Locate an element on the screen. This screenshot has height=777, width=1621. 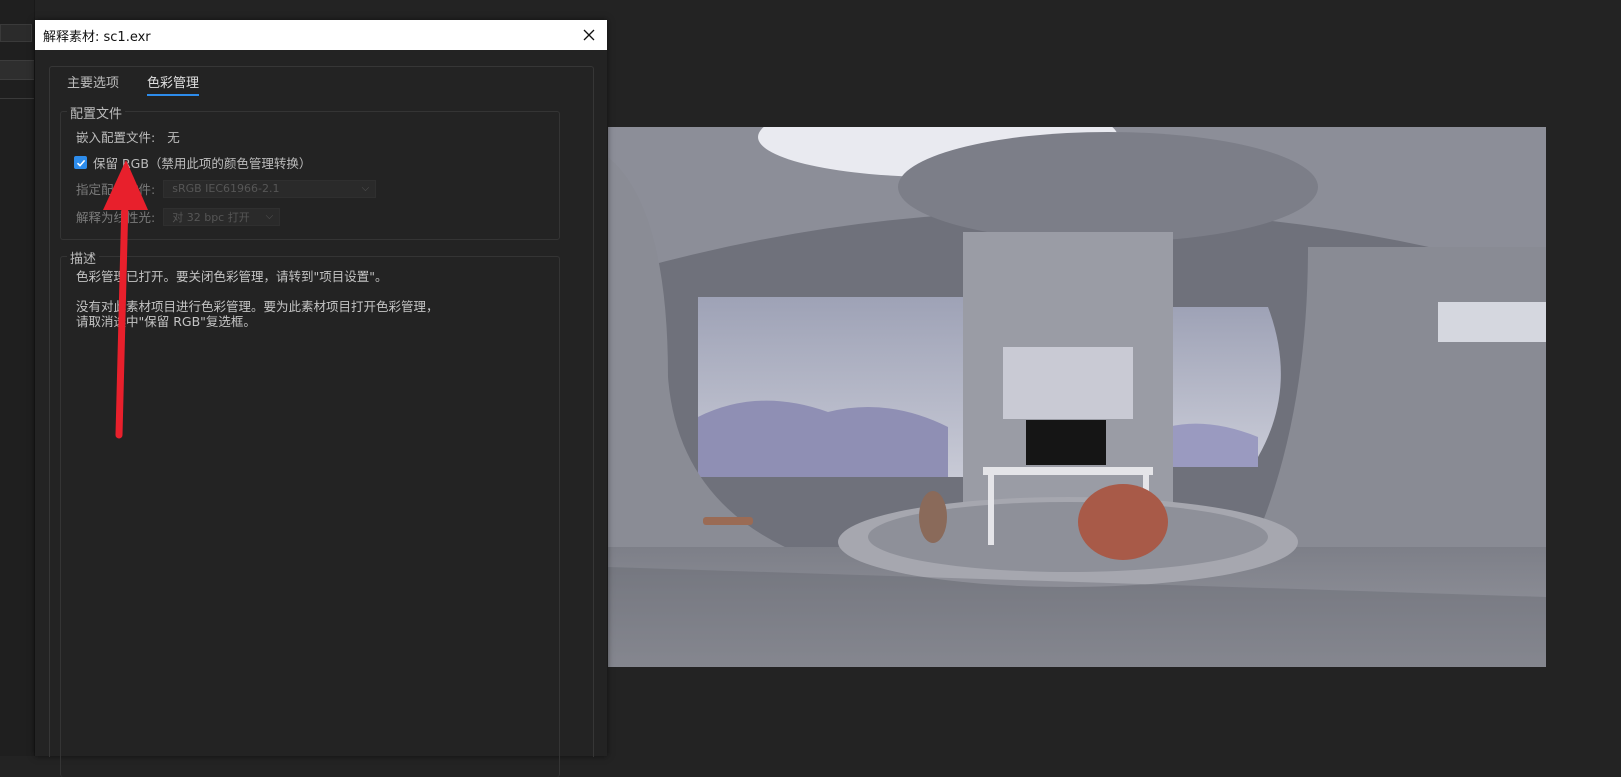
assign-profile-select: sRGB IEC61966-2.1 ⌵ is located at coordinates (270, 188).